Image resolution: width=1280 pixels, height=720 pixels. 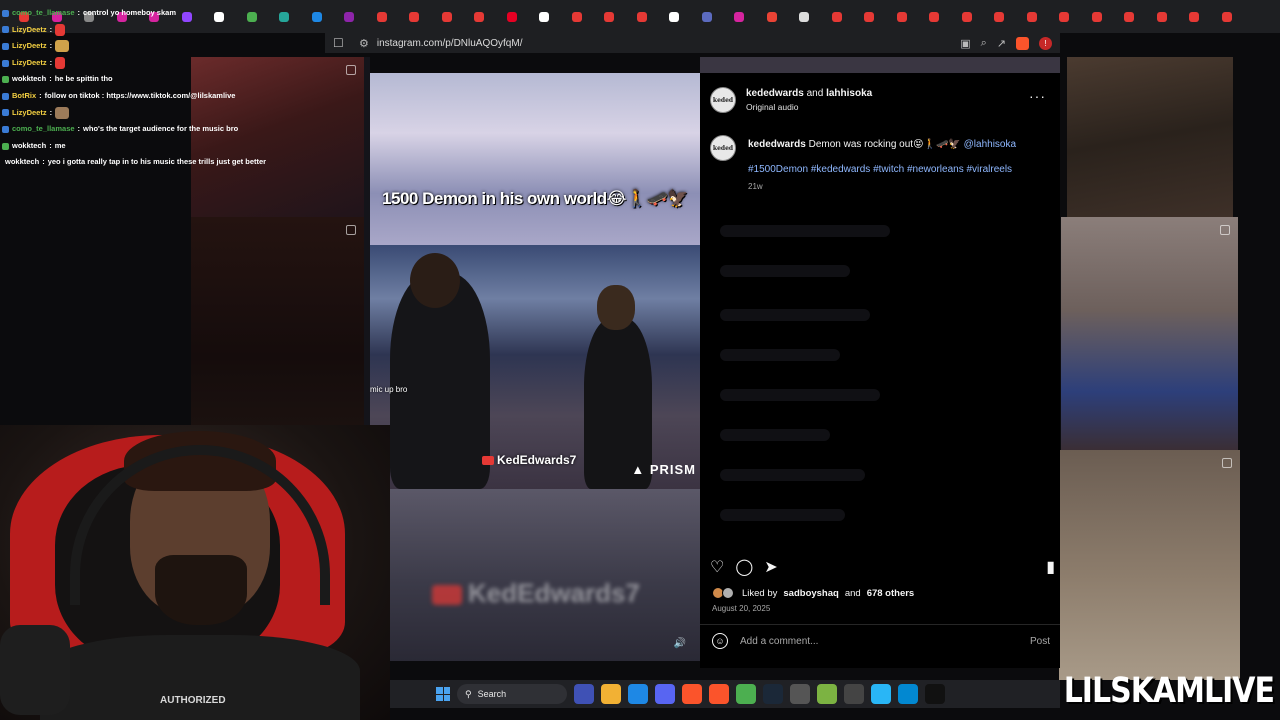 I want to click on taskbar-search: ⚲ Search, so click(x=512, y=694).